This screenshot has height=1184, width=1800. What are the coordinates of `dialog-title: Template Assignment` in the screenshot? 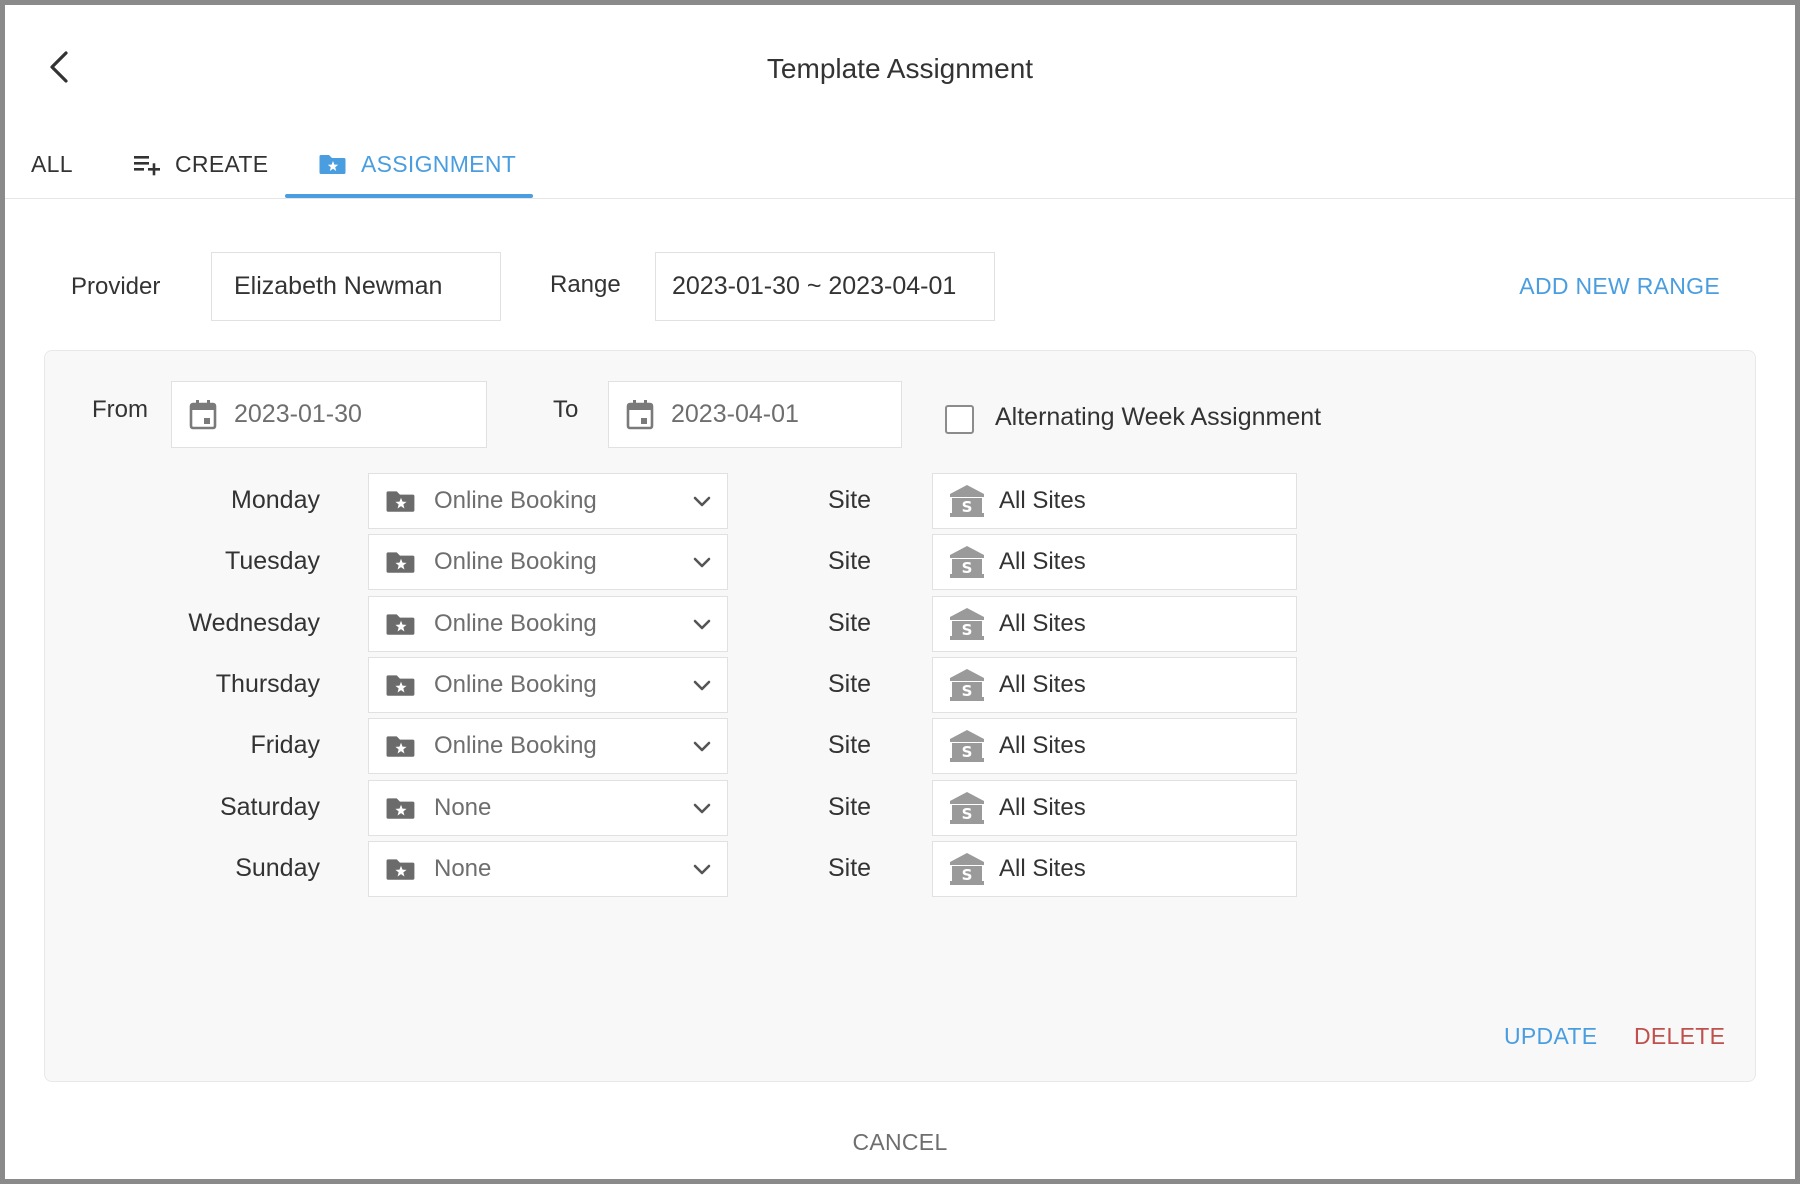 It's located at (900, 68).